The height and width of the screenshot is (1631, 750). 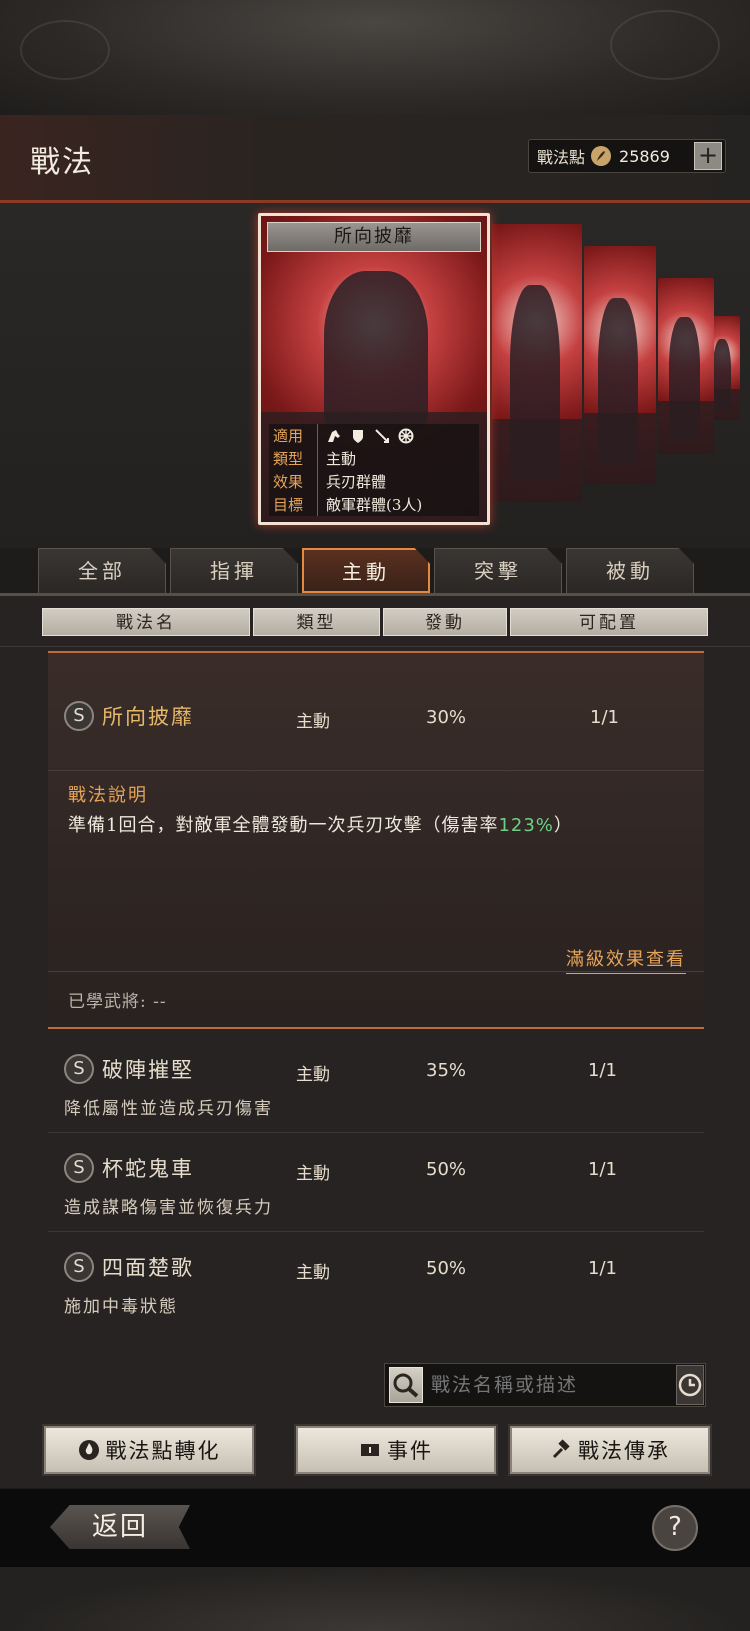 I want to click on skill-summary: 施加中毒狀態, so click(x=121, y=1307).